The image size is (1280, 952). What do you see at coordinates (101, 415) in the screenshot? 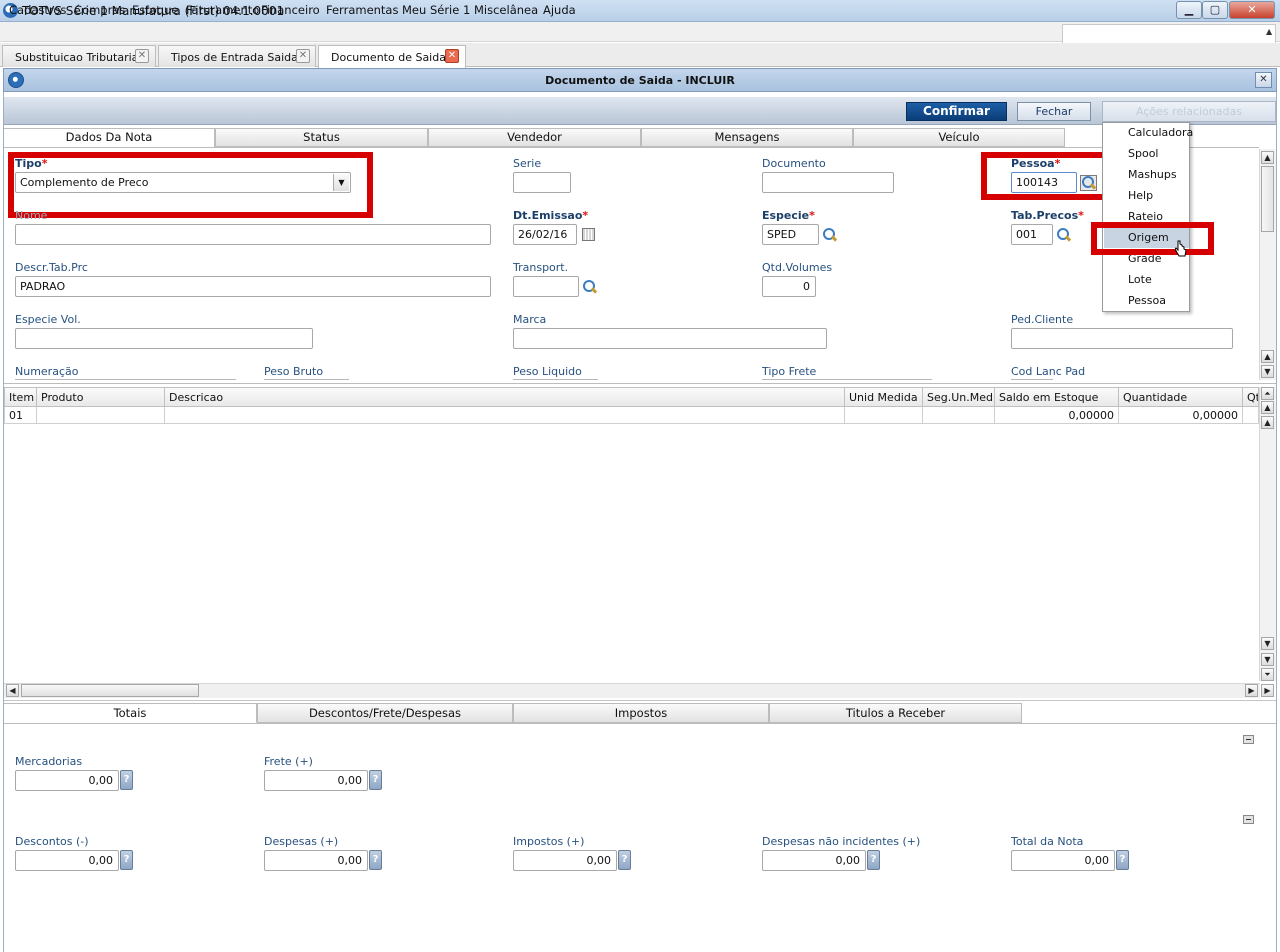
I see `grid-cell-produto` at bounding box center [101, 415].